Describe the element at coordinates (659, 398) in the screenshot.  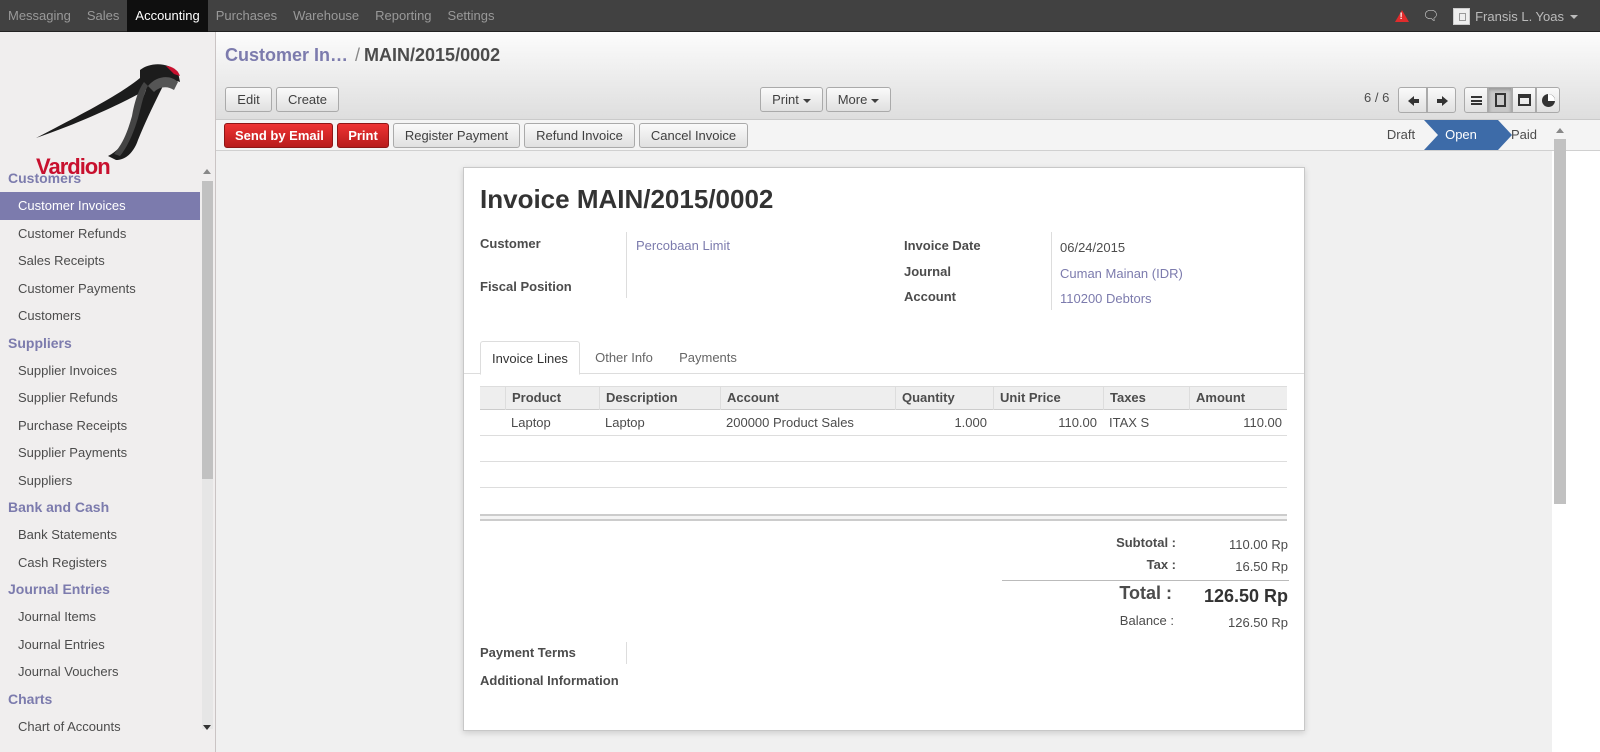
I see `col-description: Description` at that location.